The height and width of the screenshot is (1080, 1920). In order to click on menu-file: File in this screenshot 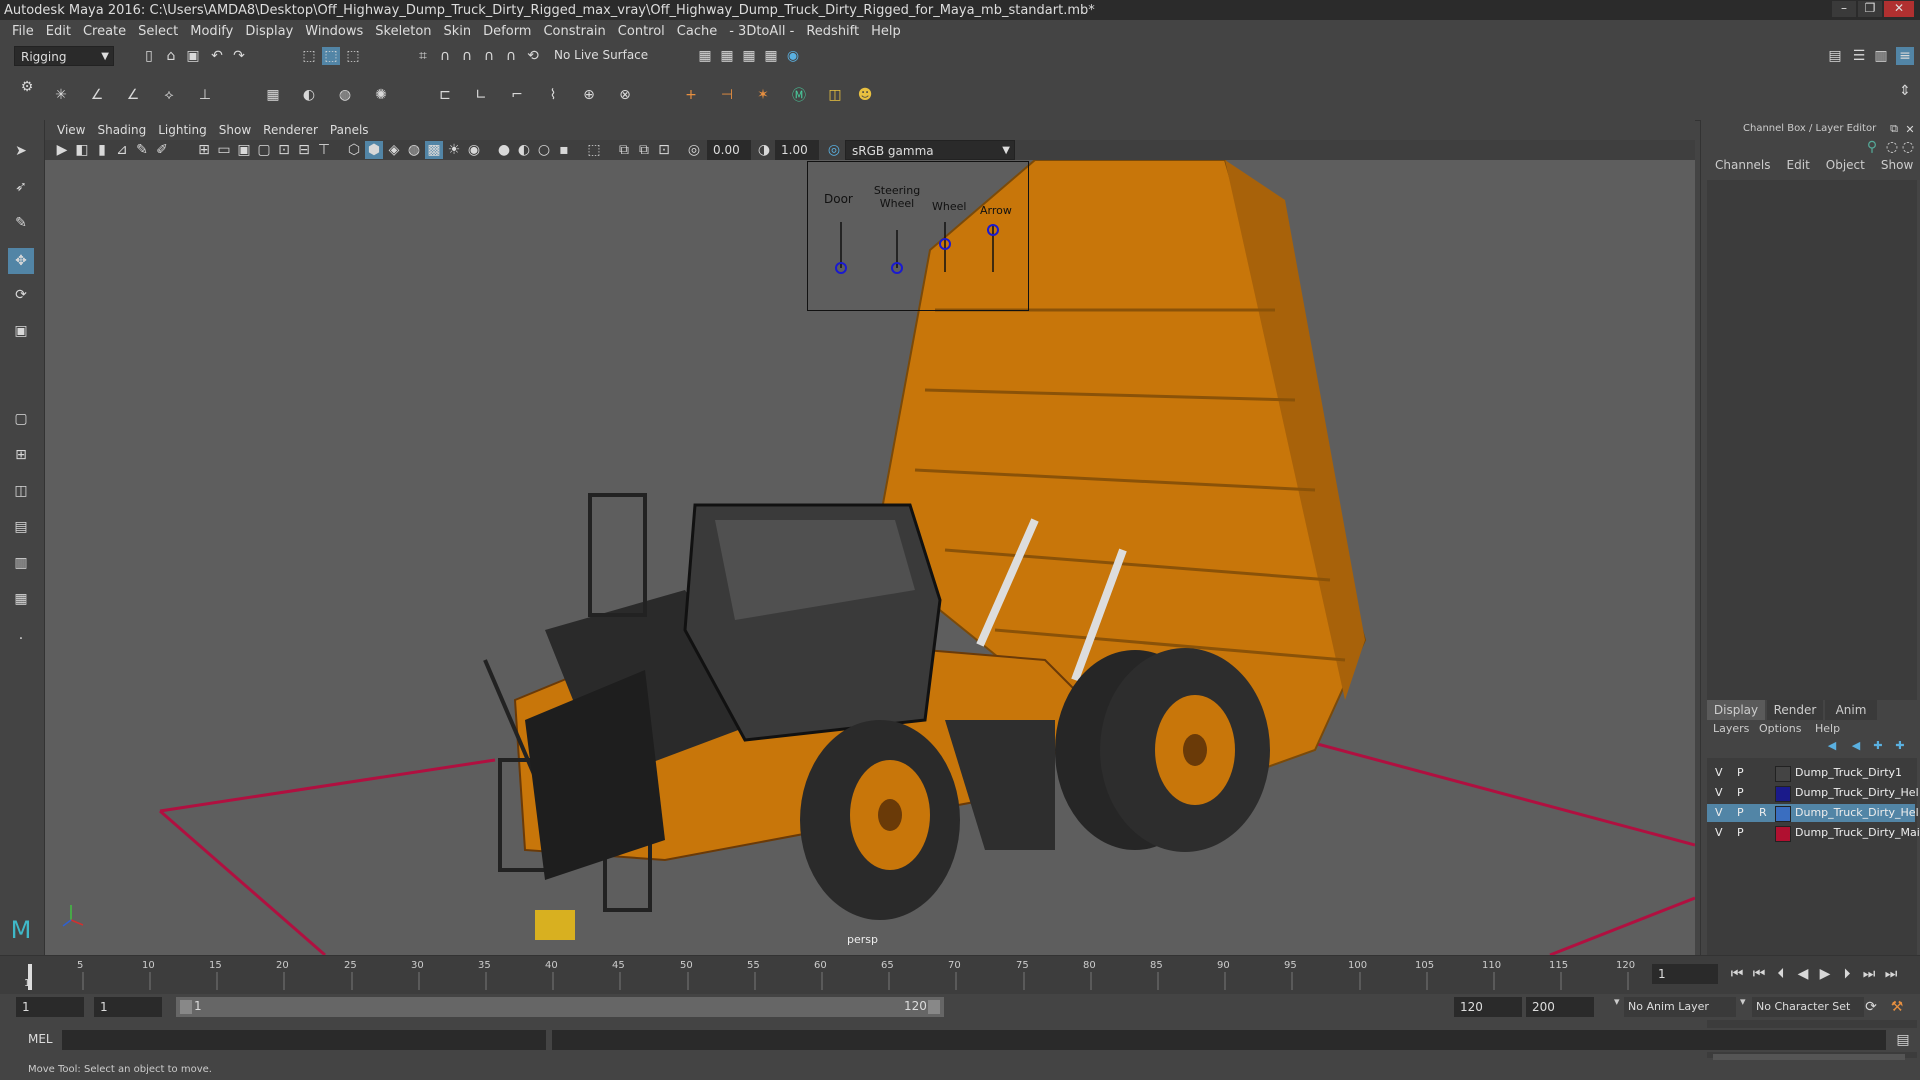, I will do `click(23, 31)`.